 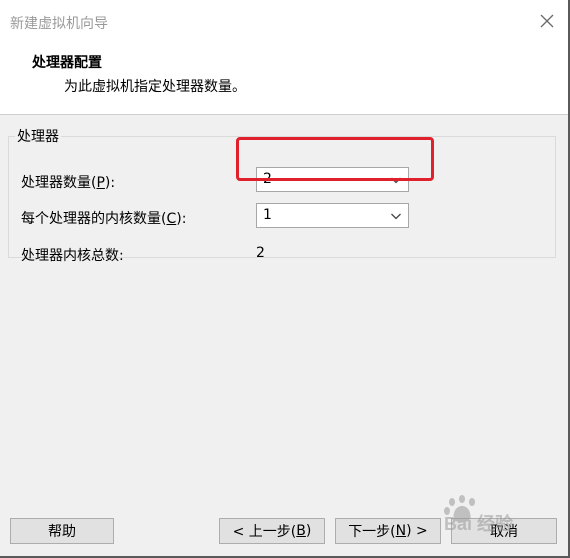 What do you see at coordinates (272, 531) in the screenshot?
I see `back-button: < 上一步(B)` at bounding box center [272, 531].